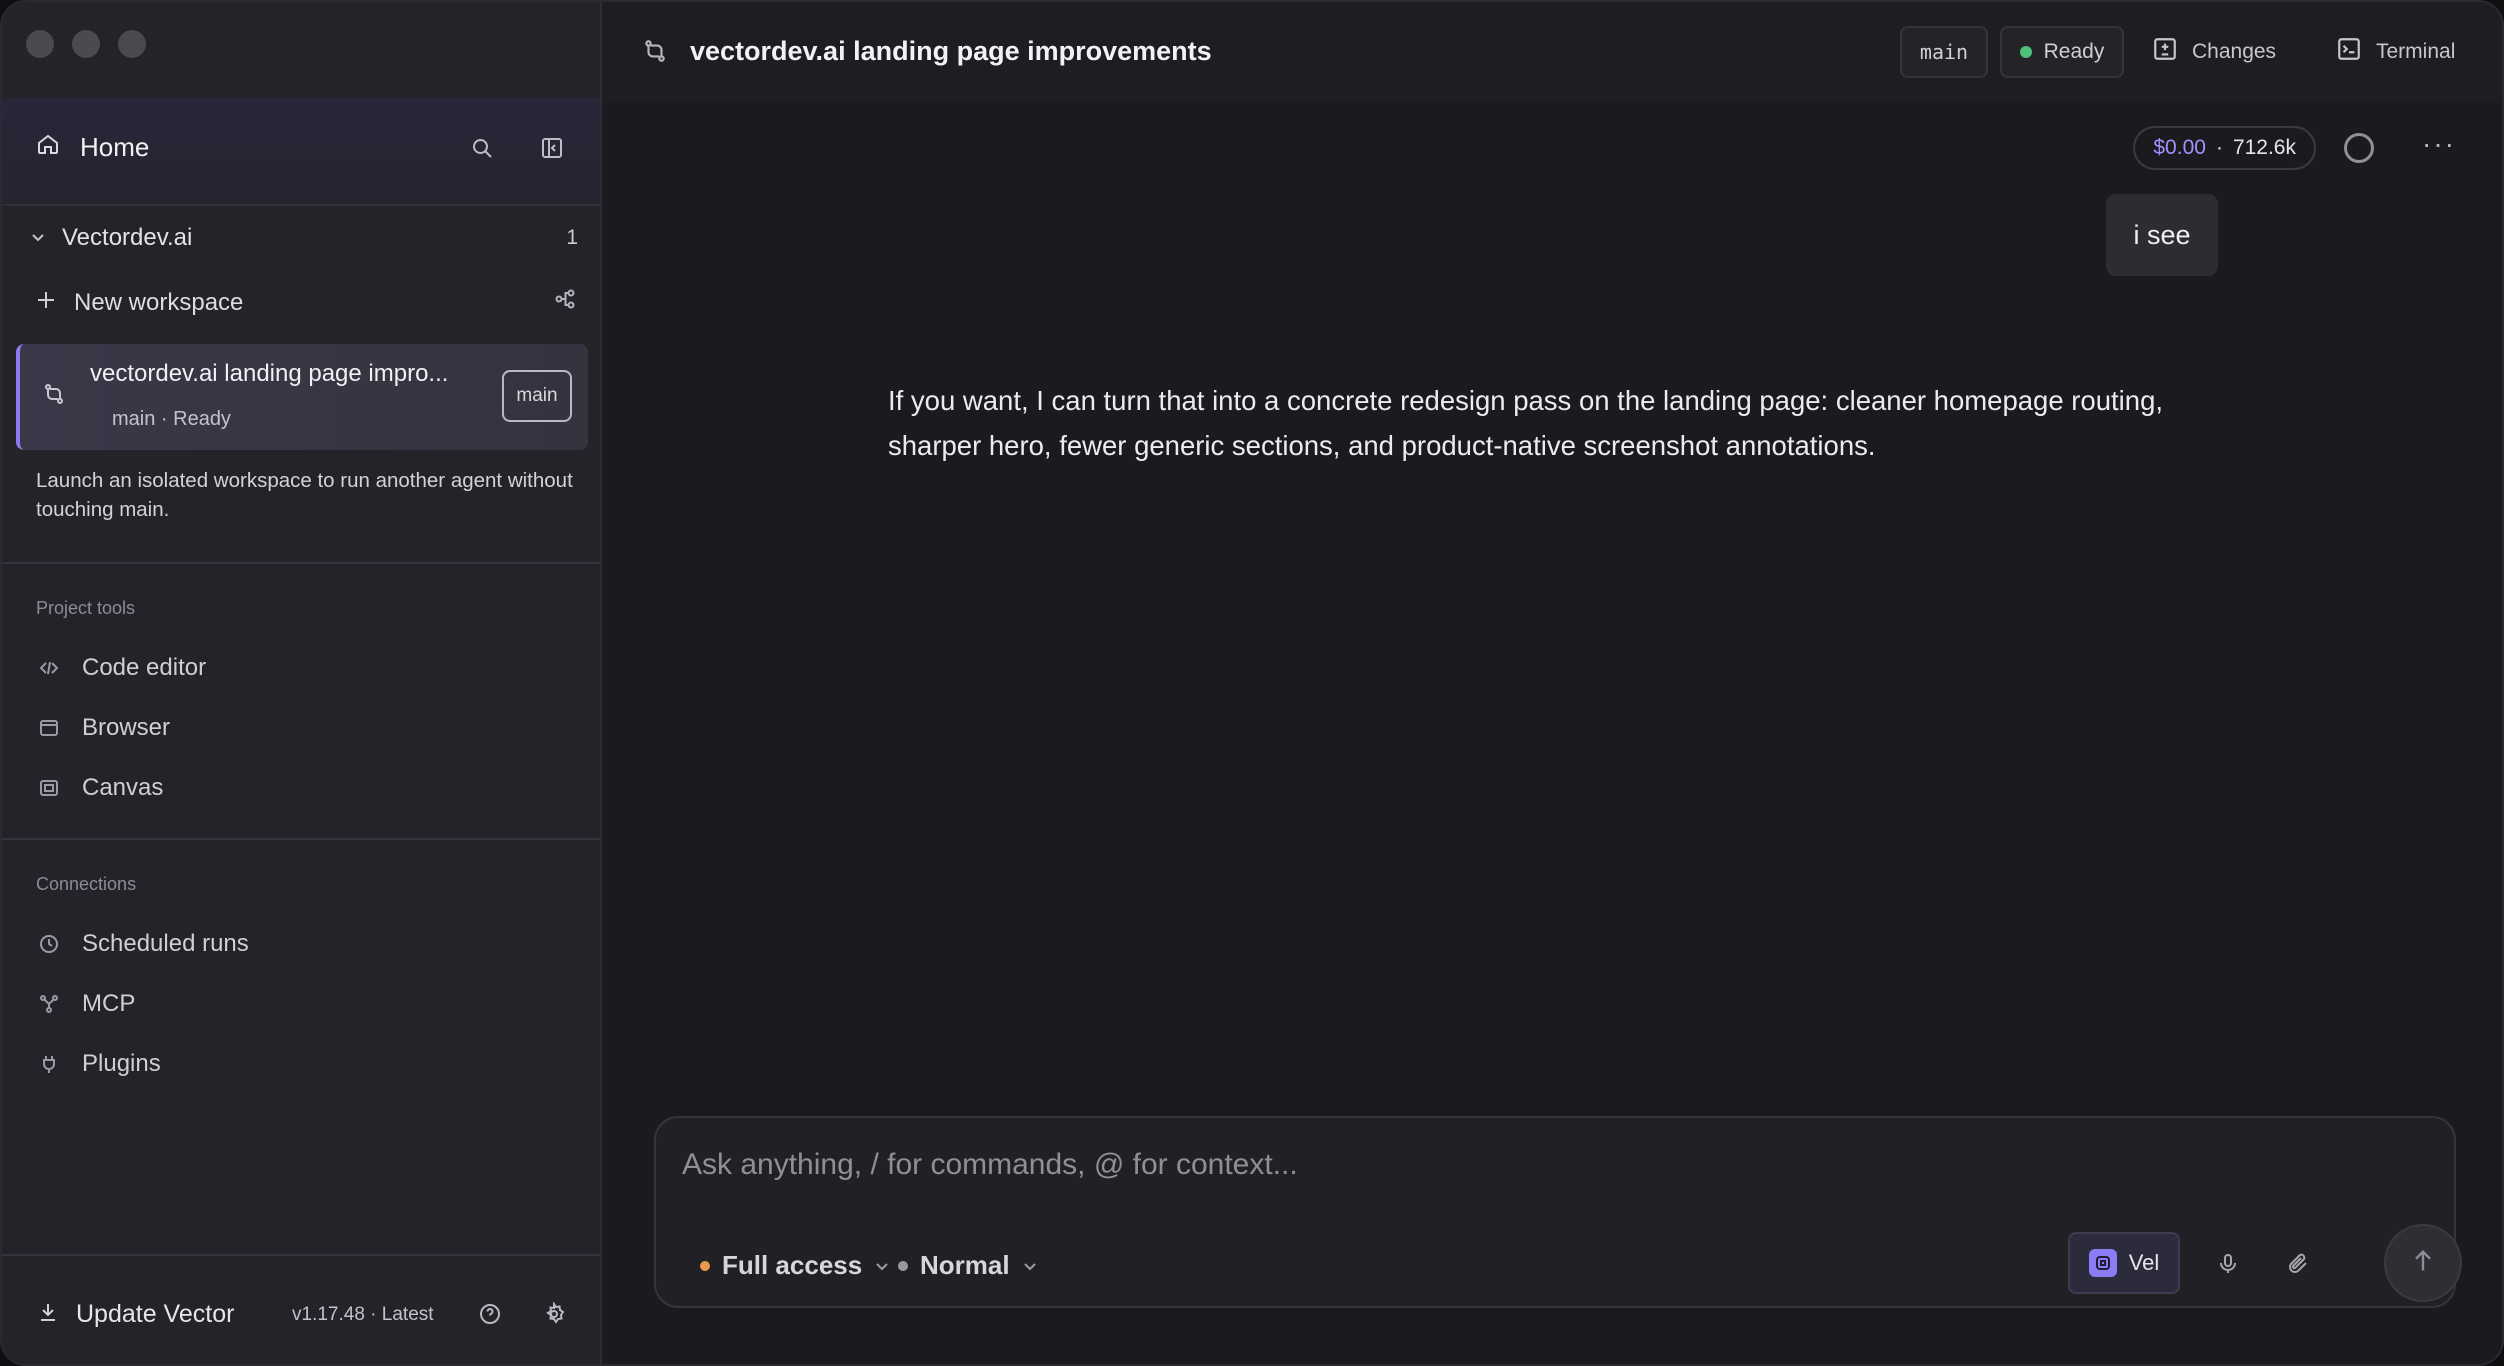  I want to click on maximize-window-button, so click(132, 44).